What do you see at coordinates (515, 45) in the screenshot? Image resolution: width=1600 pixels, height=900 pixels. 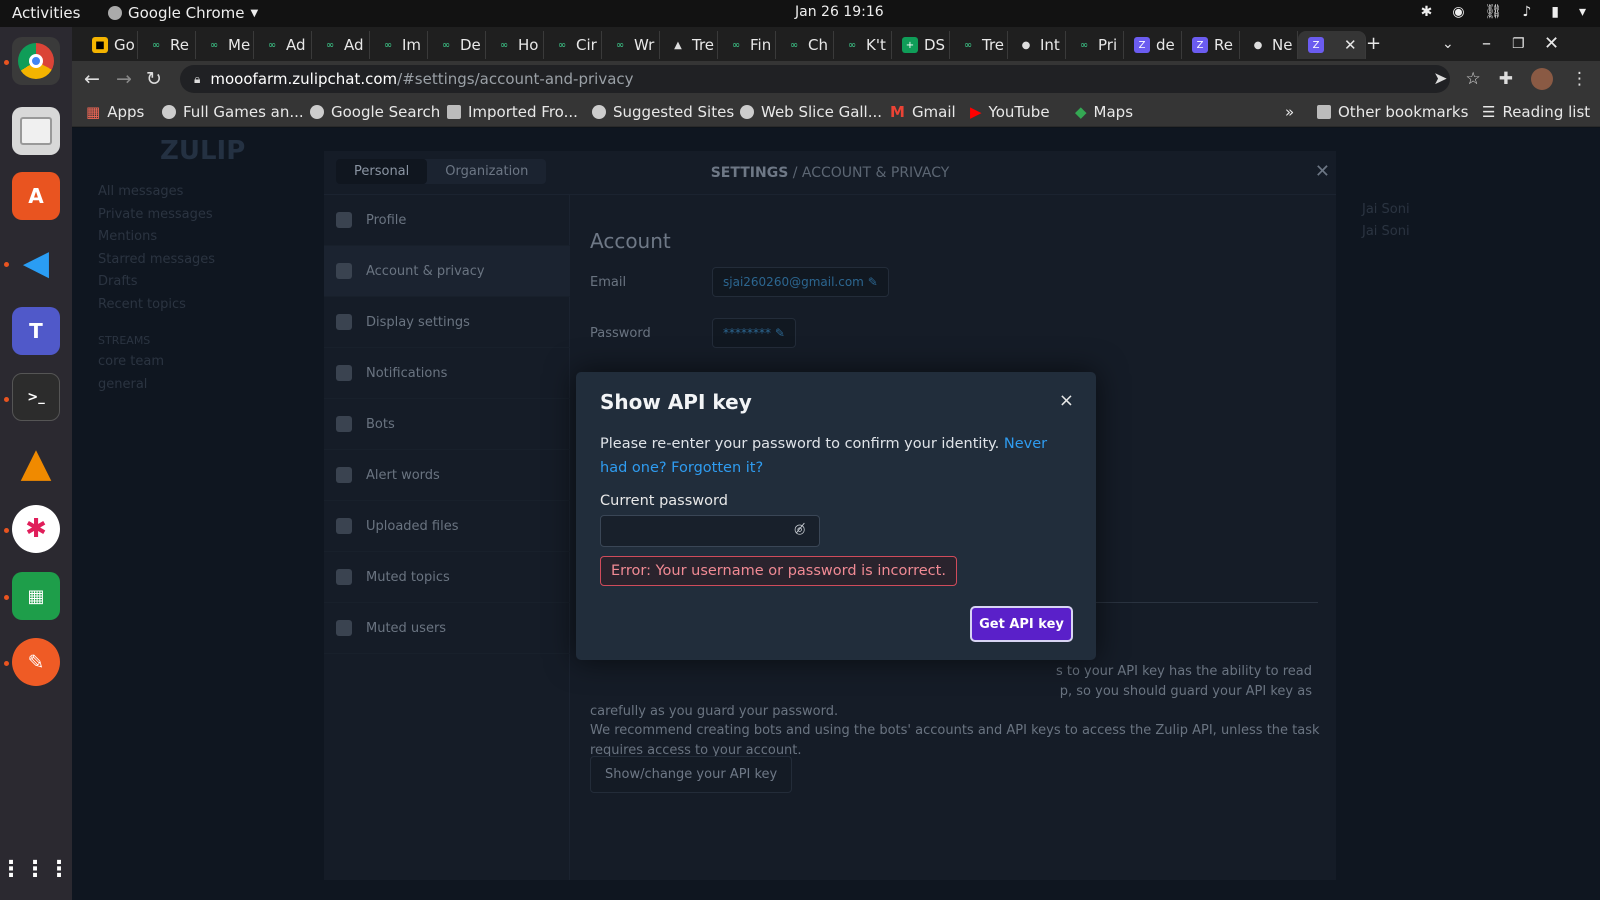 I see `browser-tab: ∞ Ho` at bounding box center [515, 45].